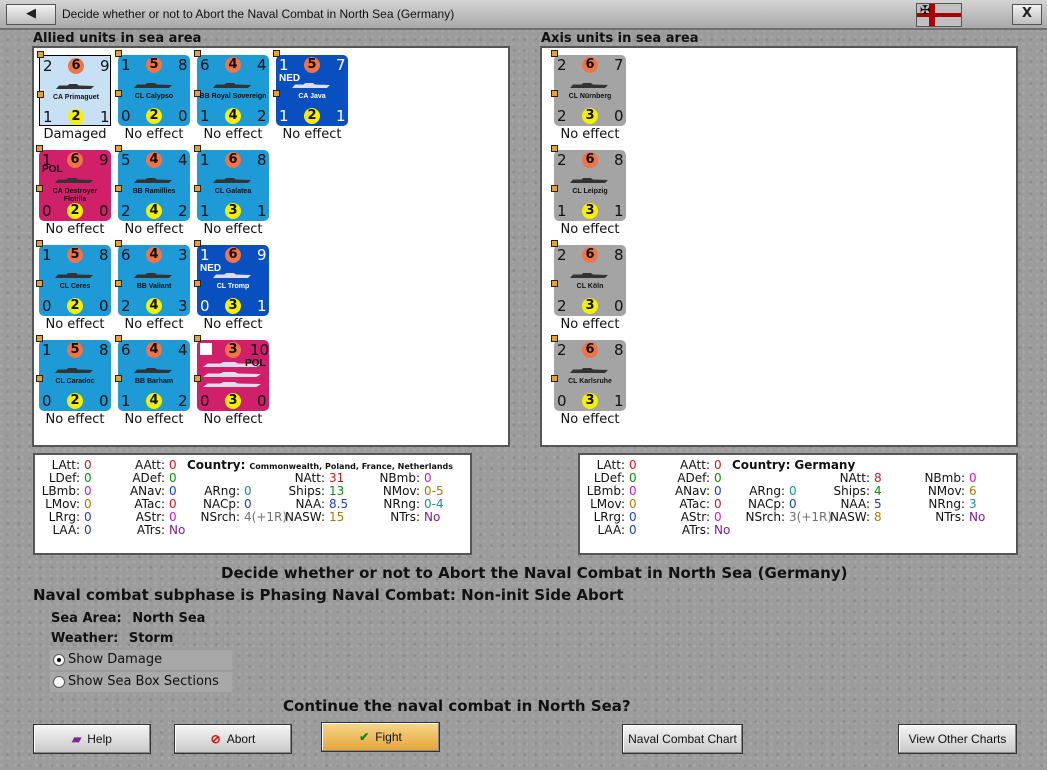 Image resolution: width=1047 pixels, height=770 pixels. Describe the element at coordinates (75, 195) in the screenshot. I see `unit-name: CA Destroyer Flotilla` at that location.